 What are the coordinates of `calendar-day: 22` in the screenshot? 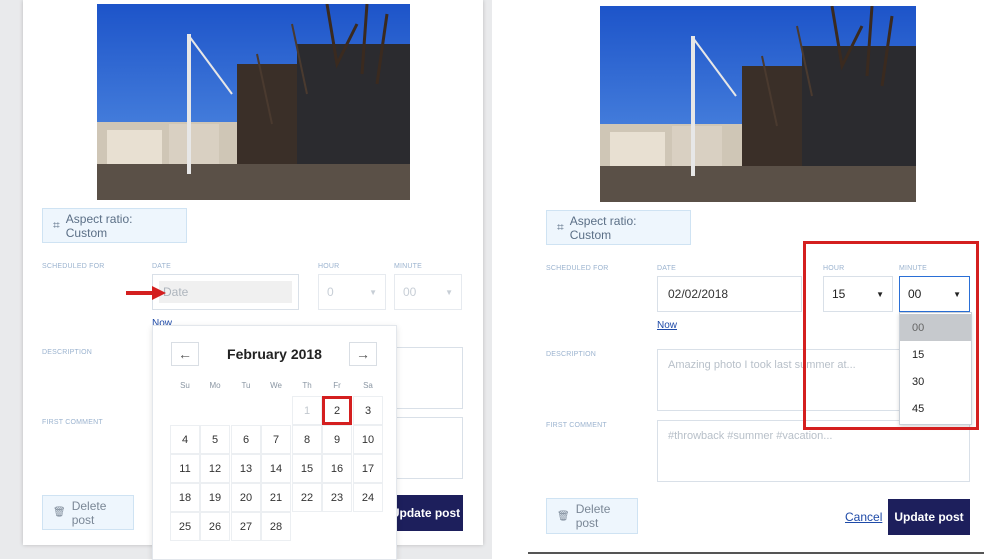 It's located at (307, 497).